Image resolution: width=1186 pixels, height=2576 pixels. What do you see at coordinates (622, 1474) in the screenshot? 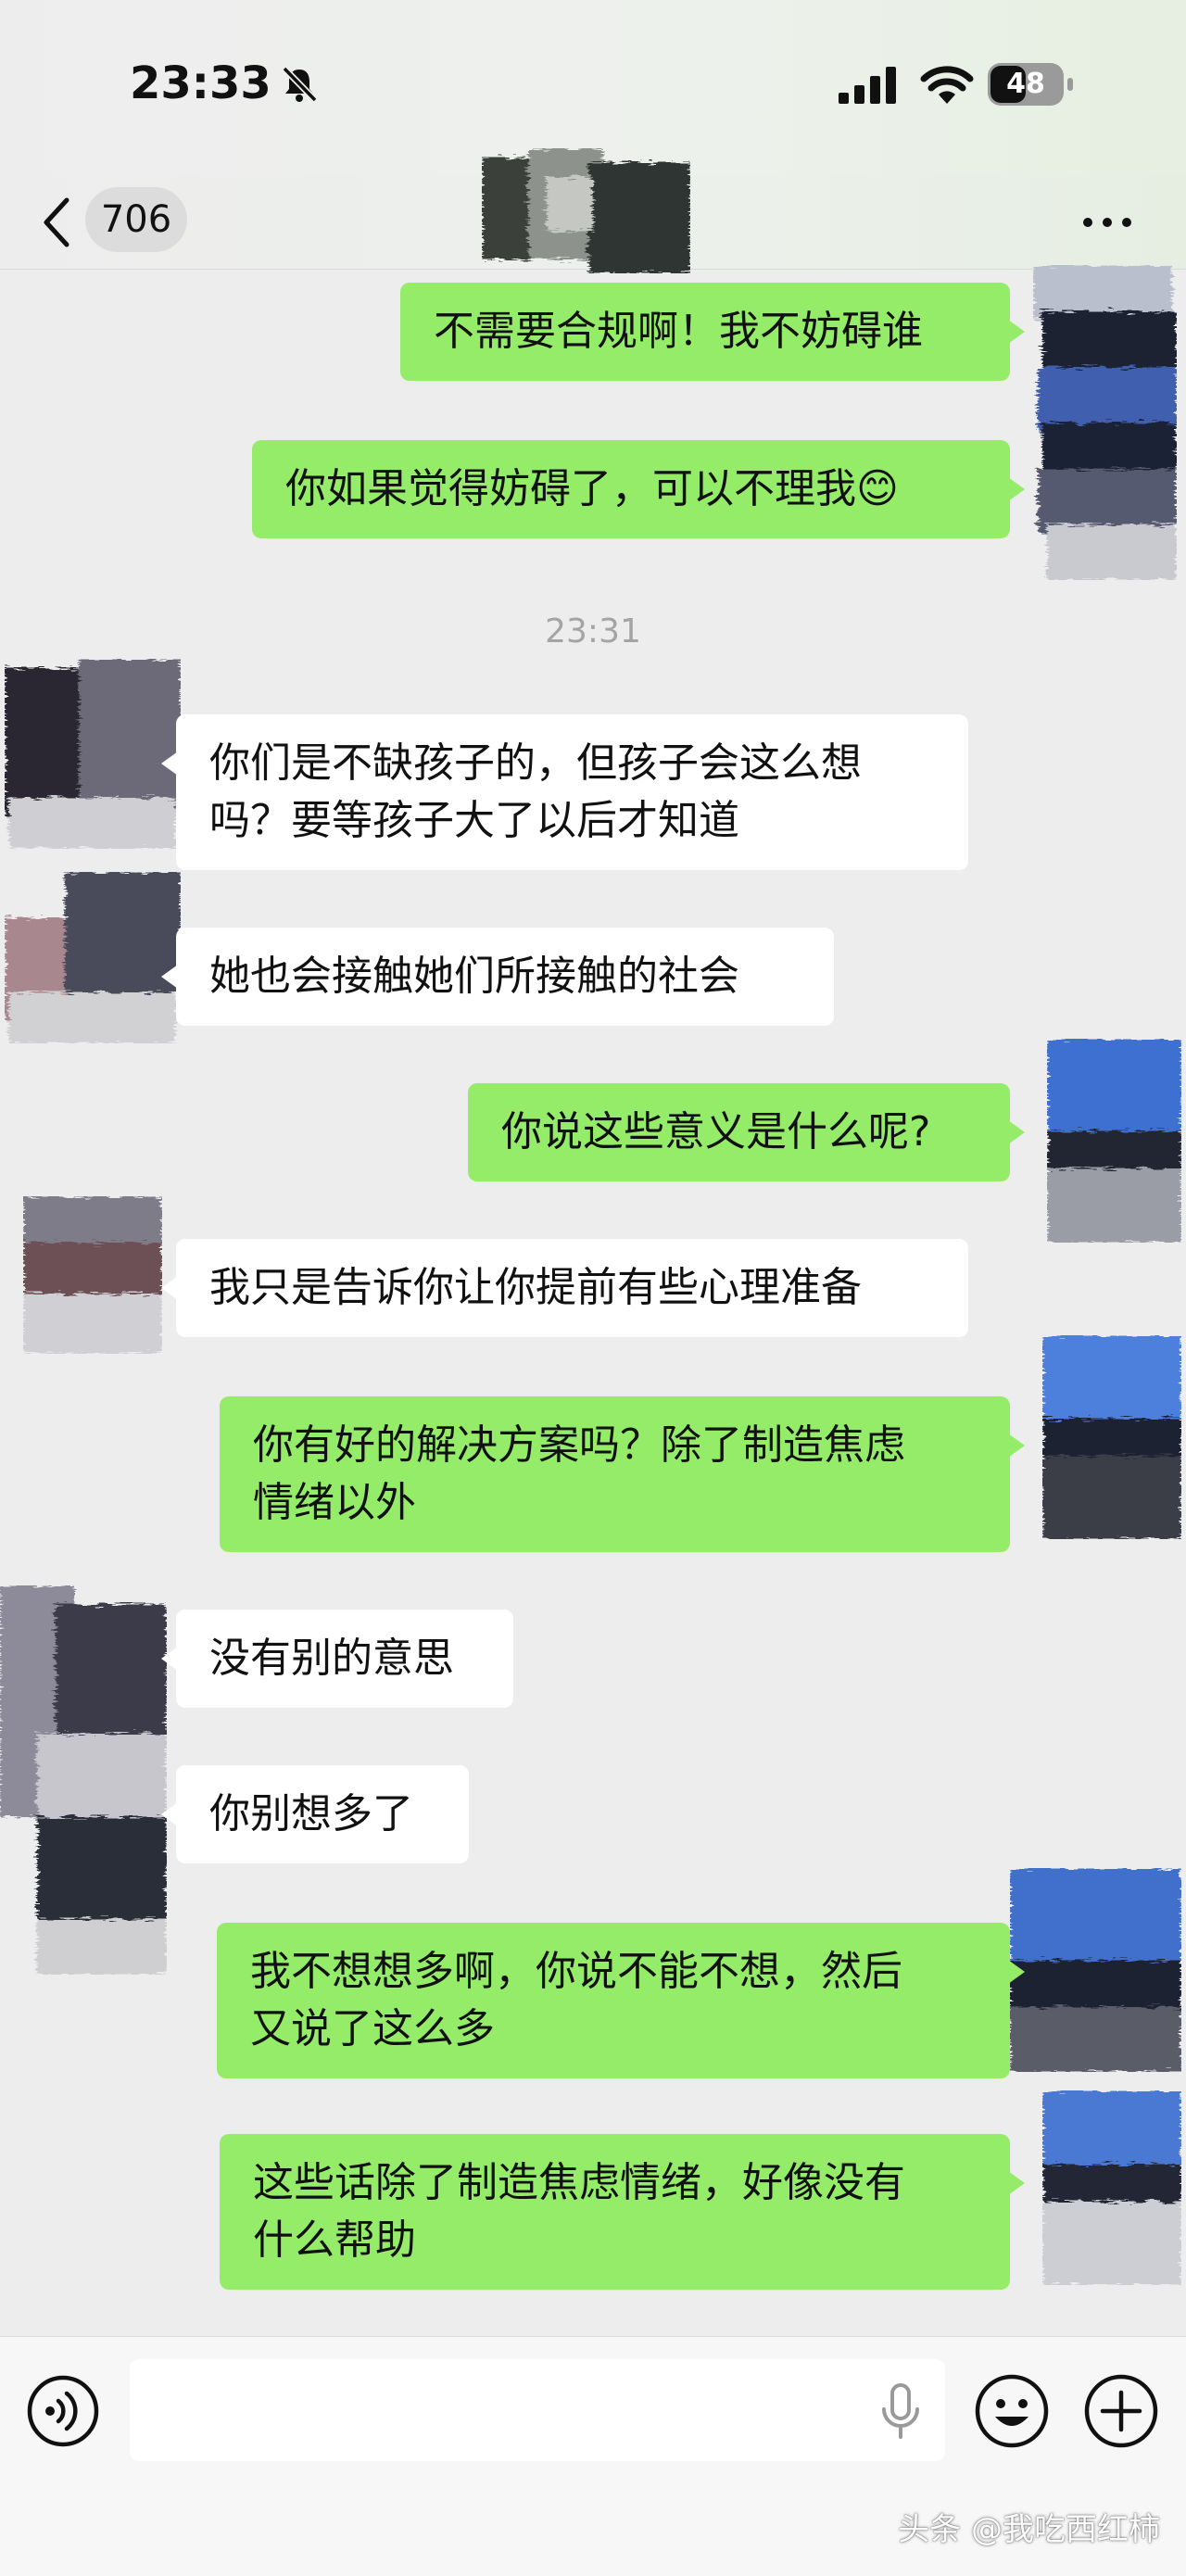
I see `message-bubble-sent: 你有好的解决方案吗？除了制造焦虑 情绪以外` at bounding box center [622, 1474].